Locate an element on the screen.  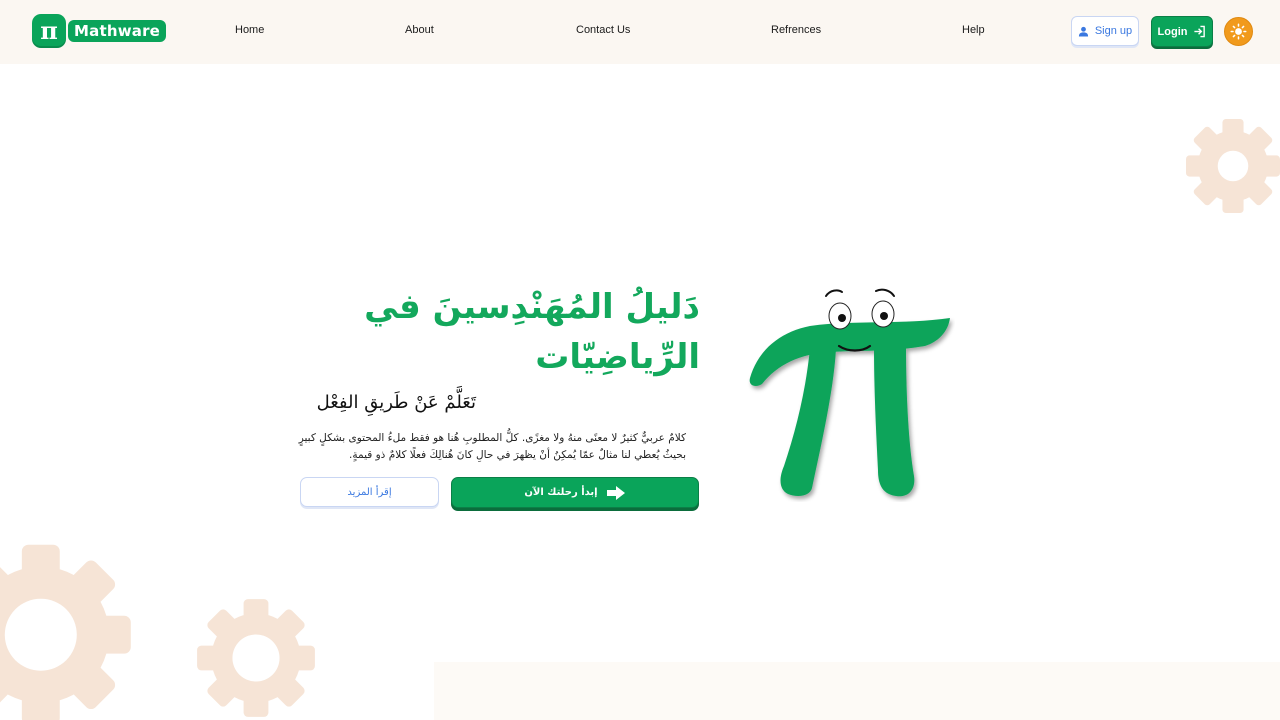
start-journey-label: إبدأ رحلتك الآن is located at coordinates (561, 492).